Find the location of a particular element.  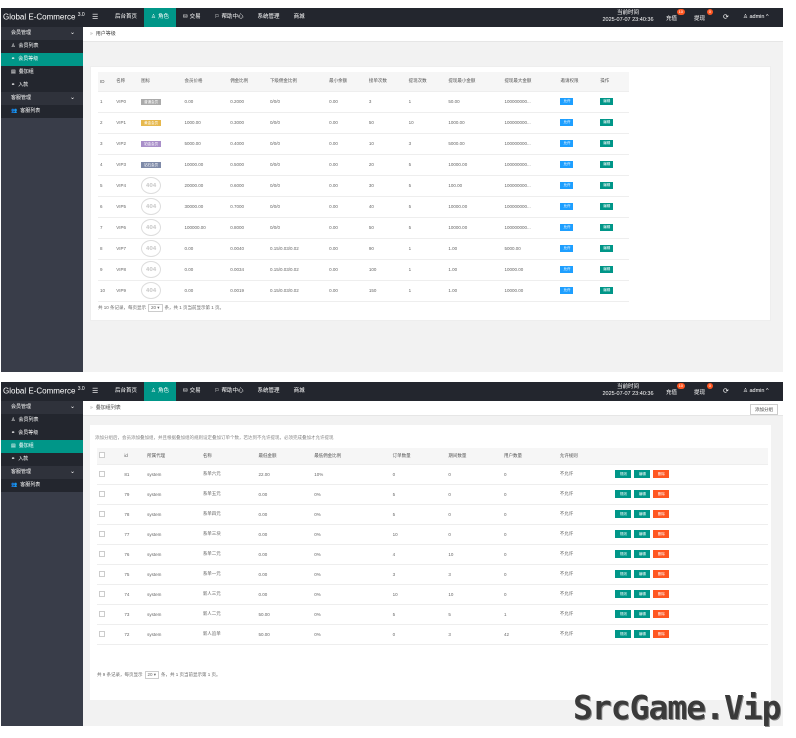

select-all-checkbox is located at coordinates (102, 455).